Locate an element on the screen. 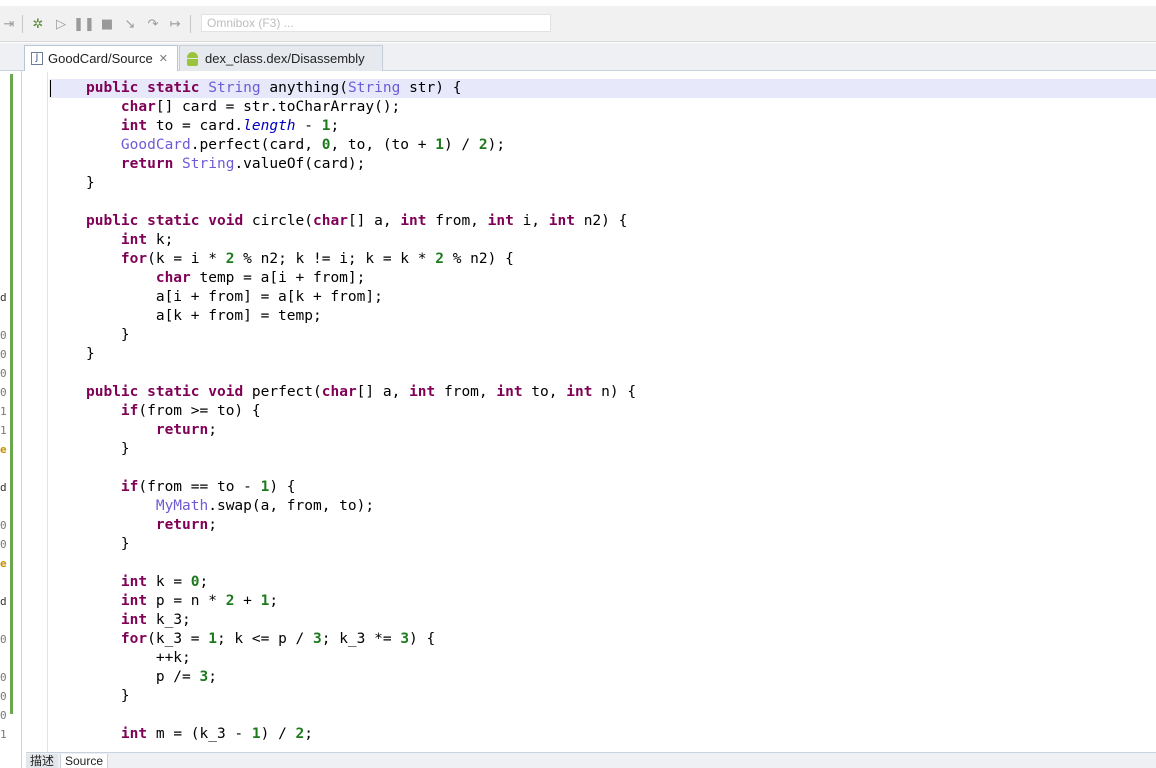  code-line: if(from >= to) { is located at coordinates (331, 411).